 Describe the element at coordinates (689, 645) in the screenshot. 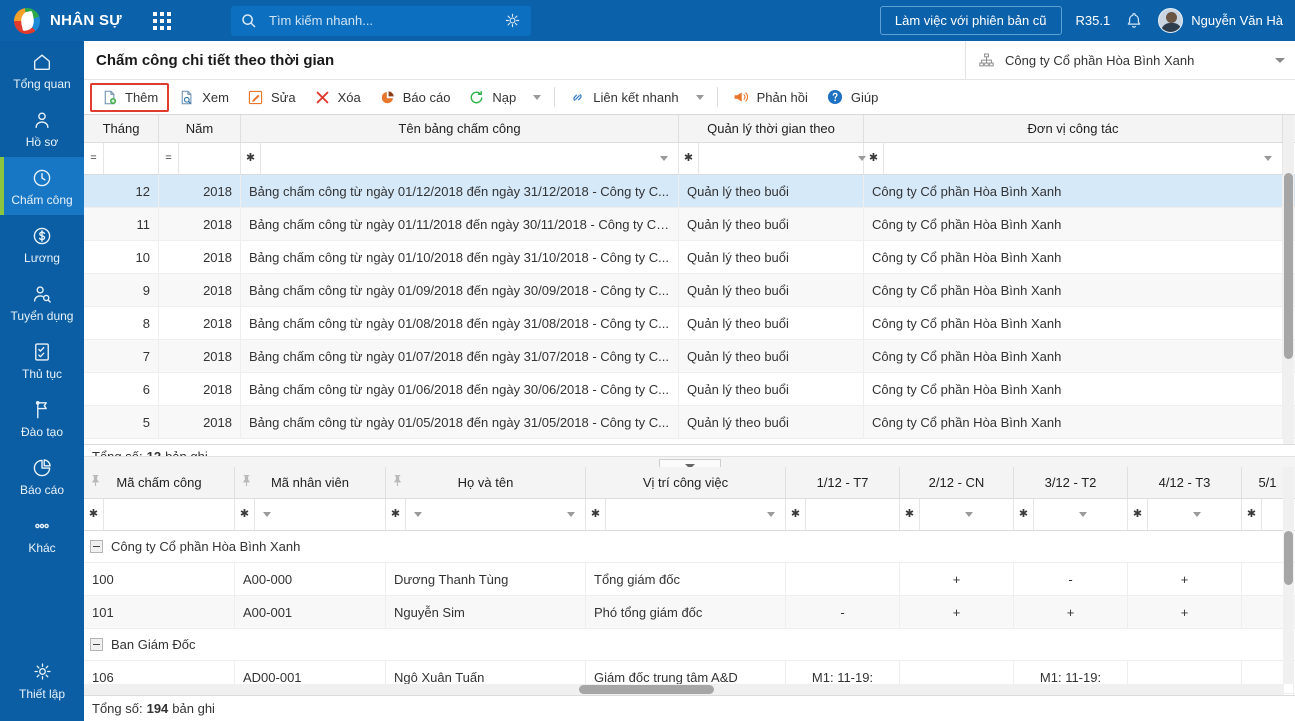

I see `group-row: Ban Giám Đốc` at that location.